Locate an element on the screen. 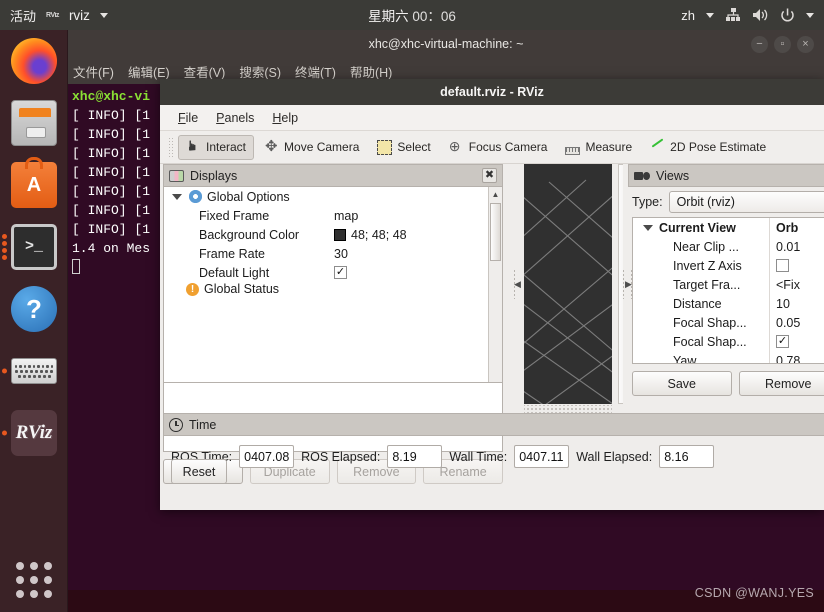  terminal-menu-file: 文件(F) is located at coordinates (93, 71).